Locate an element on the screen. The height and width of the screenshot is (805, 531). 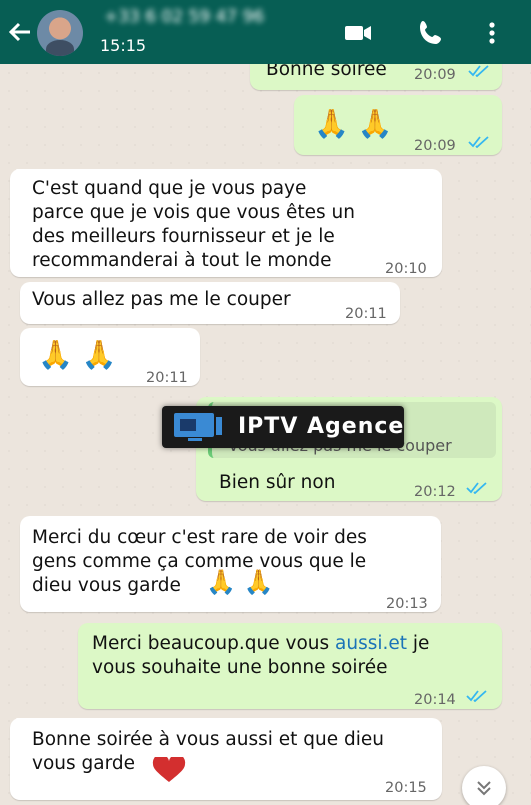
more-options-icon is located at coordinates (492, 33).